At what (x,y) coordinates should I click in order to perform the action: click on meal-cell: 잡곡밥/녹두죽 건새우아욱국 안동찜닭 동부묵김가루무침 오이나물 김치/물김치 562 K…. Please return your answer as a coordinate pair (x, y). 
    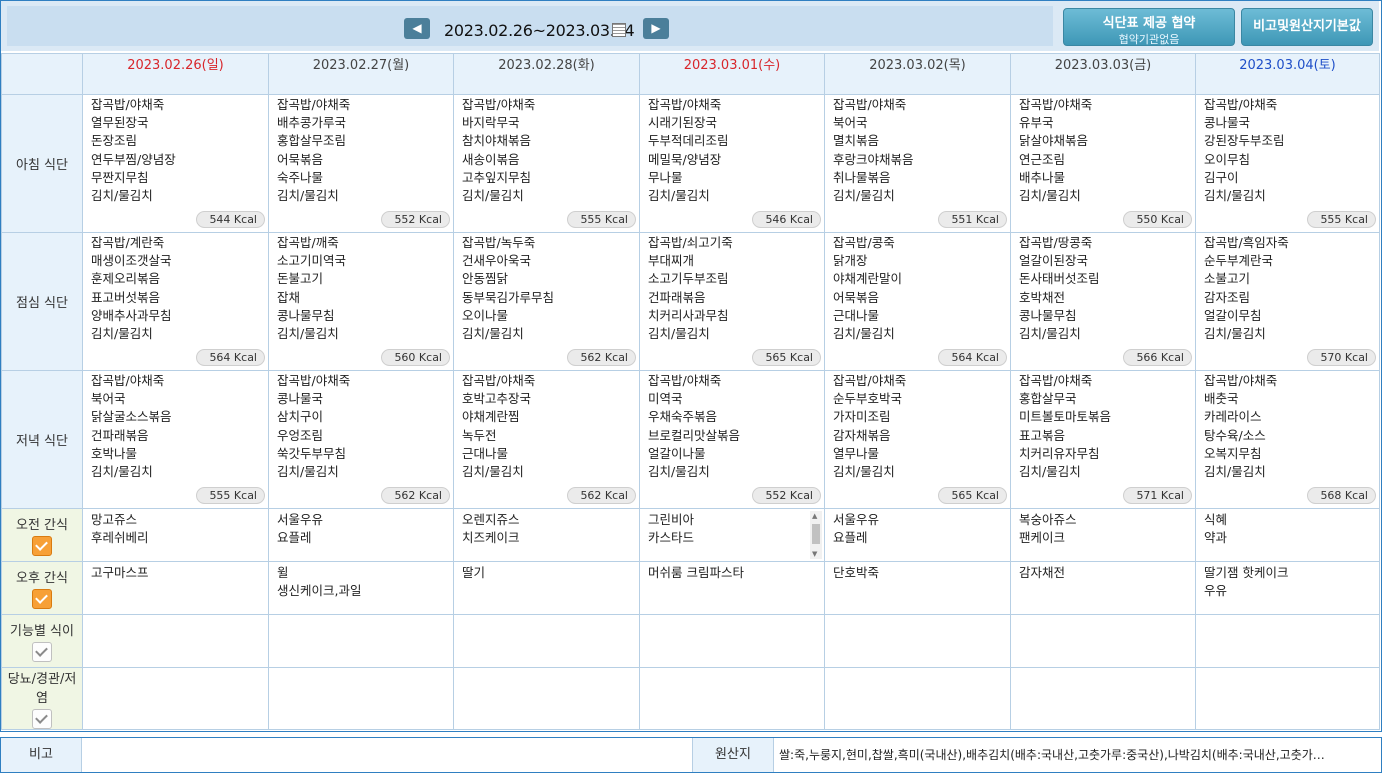
    Looking at the image, I should click on (546, 301).